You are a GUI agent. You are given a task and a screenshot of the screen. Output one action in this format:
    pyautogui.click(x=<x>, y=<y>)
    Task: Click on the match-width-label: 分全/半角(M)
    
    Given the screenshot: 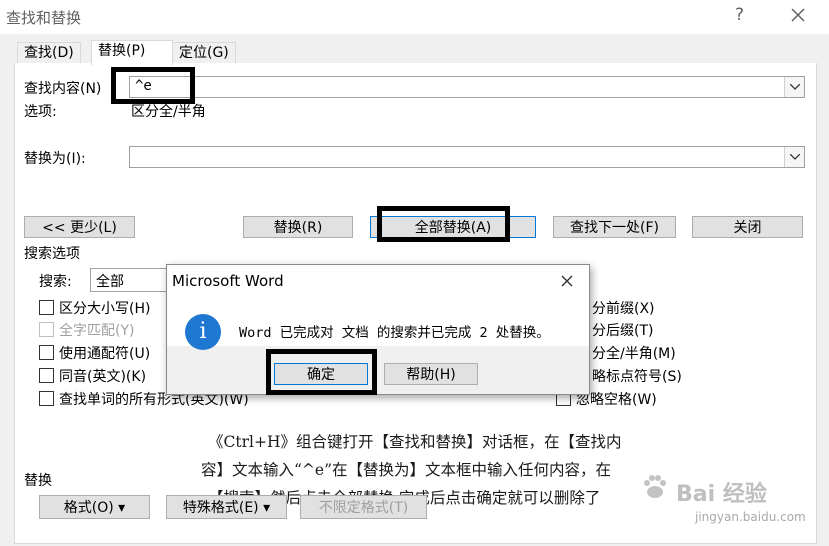 What is the action you would take?
    pyautogui.click(x=634, y=354)
    